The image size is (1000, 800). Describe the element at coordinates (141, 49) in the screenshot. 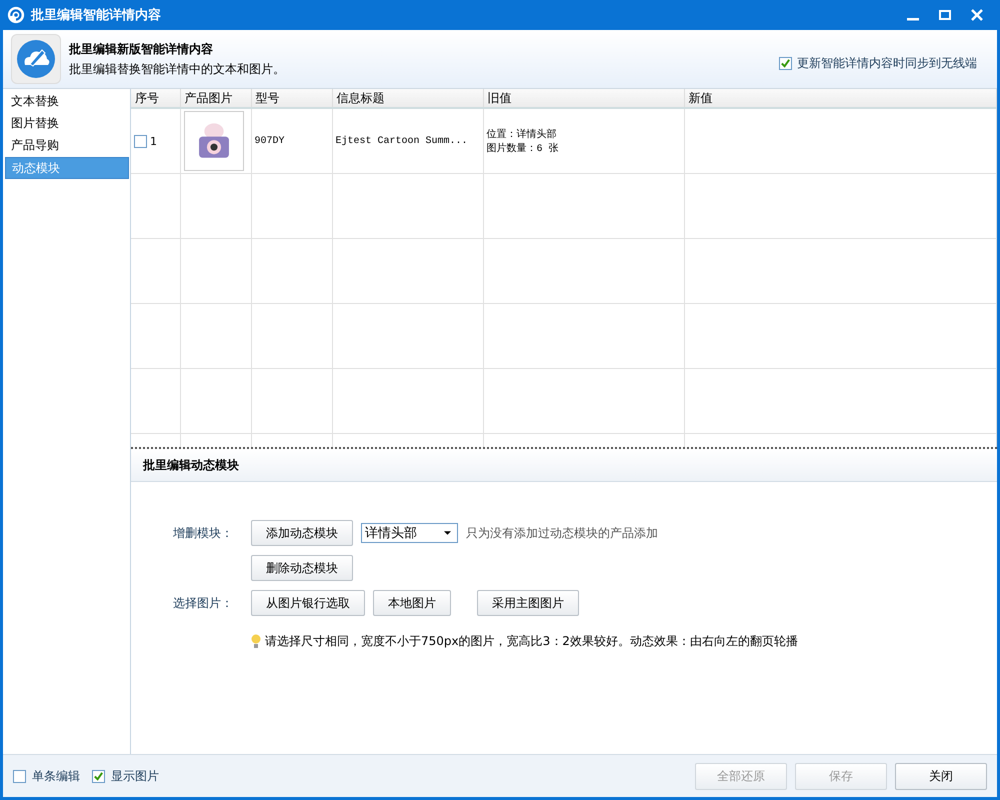

I see `header-title: 批里编辑新版智能详情内容` at that location.